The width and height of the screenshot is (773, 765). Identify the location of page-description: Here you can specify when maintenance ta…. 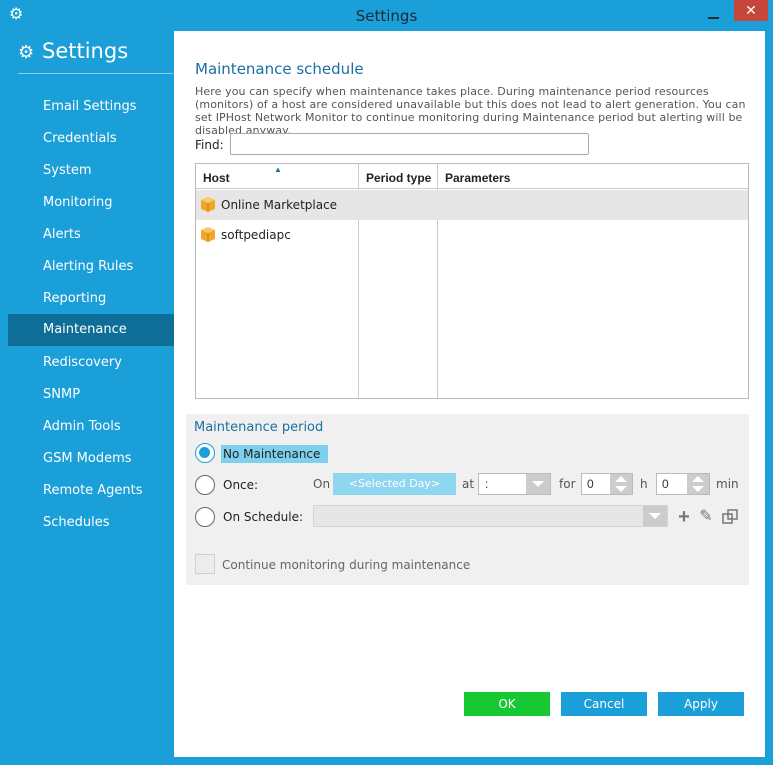
(470, 111).